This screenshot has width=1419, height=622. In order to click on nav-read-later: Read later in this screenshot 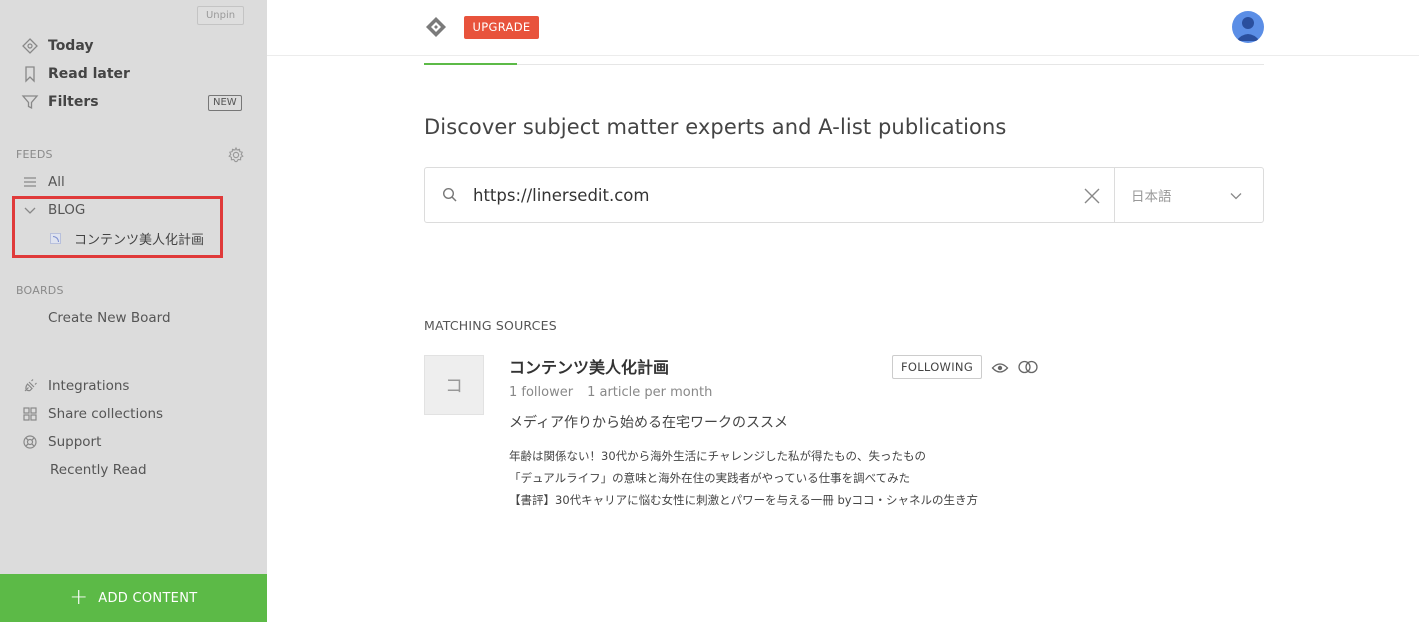, I will do `click(75, 74)`.